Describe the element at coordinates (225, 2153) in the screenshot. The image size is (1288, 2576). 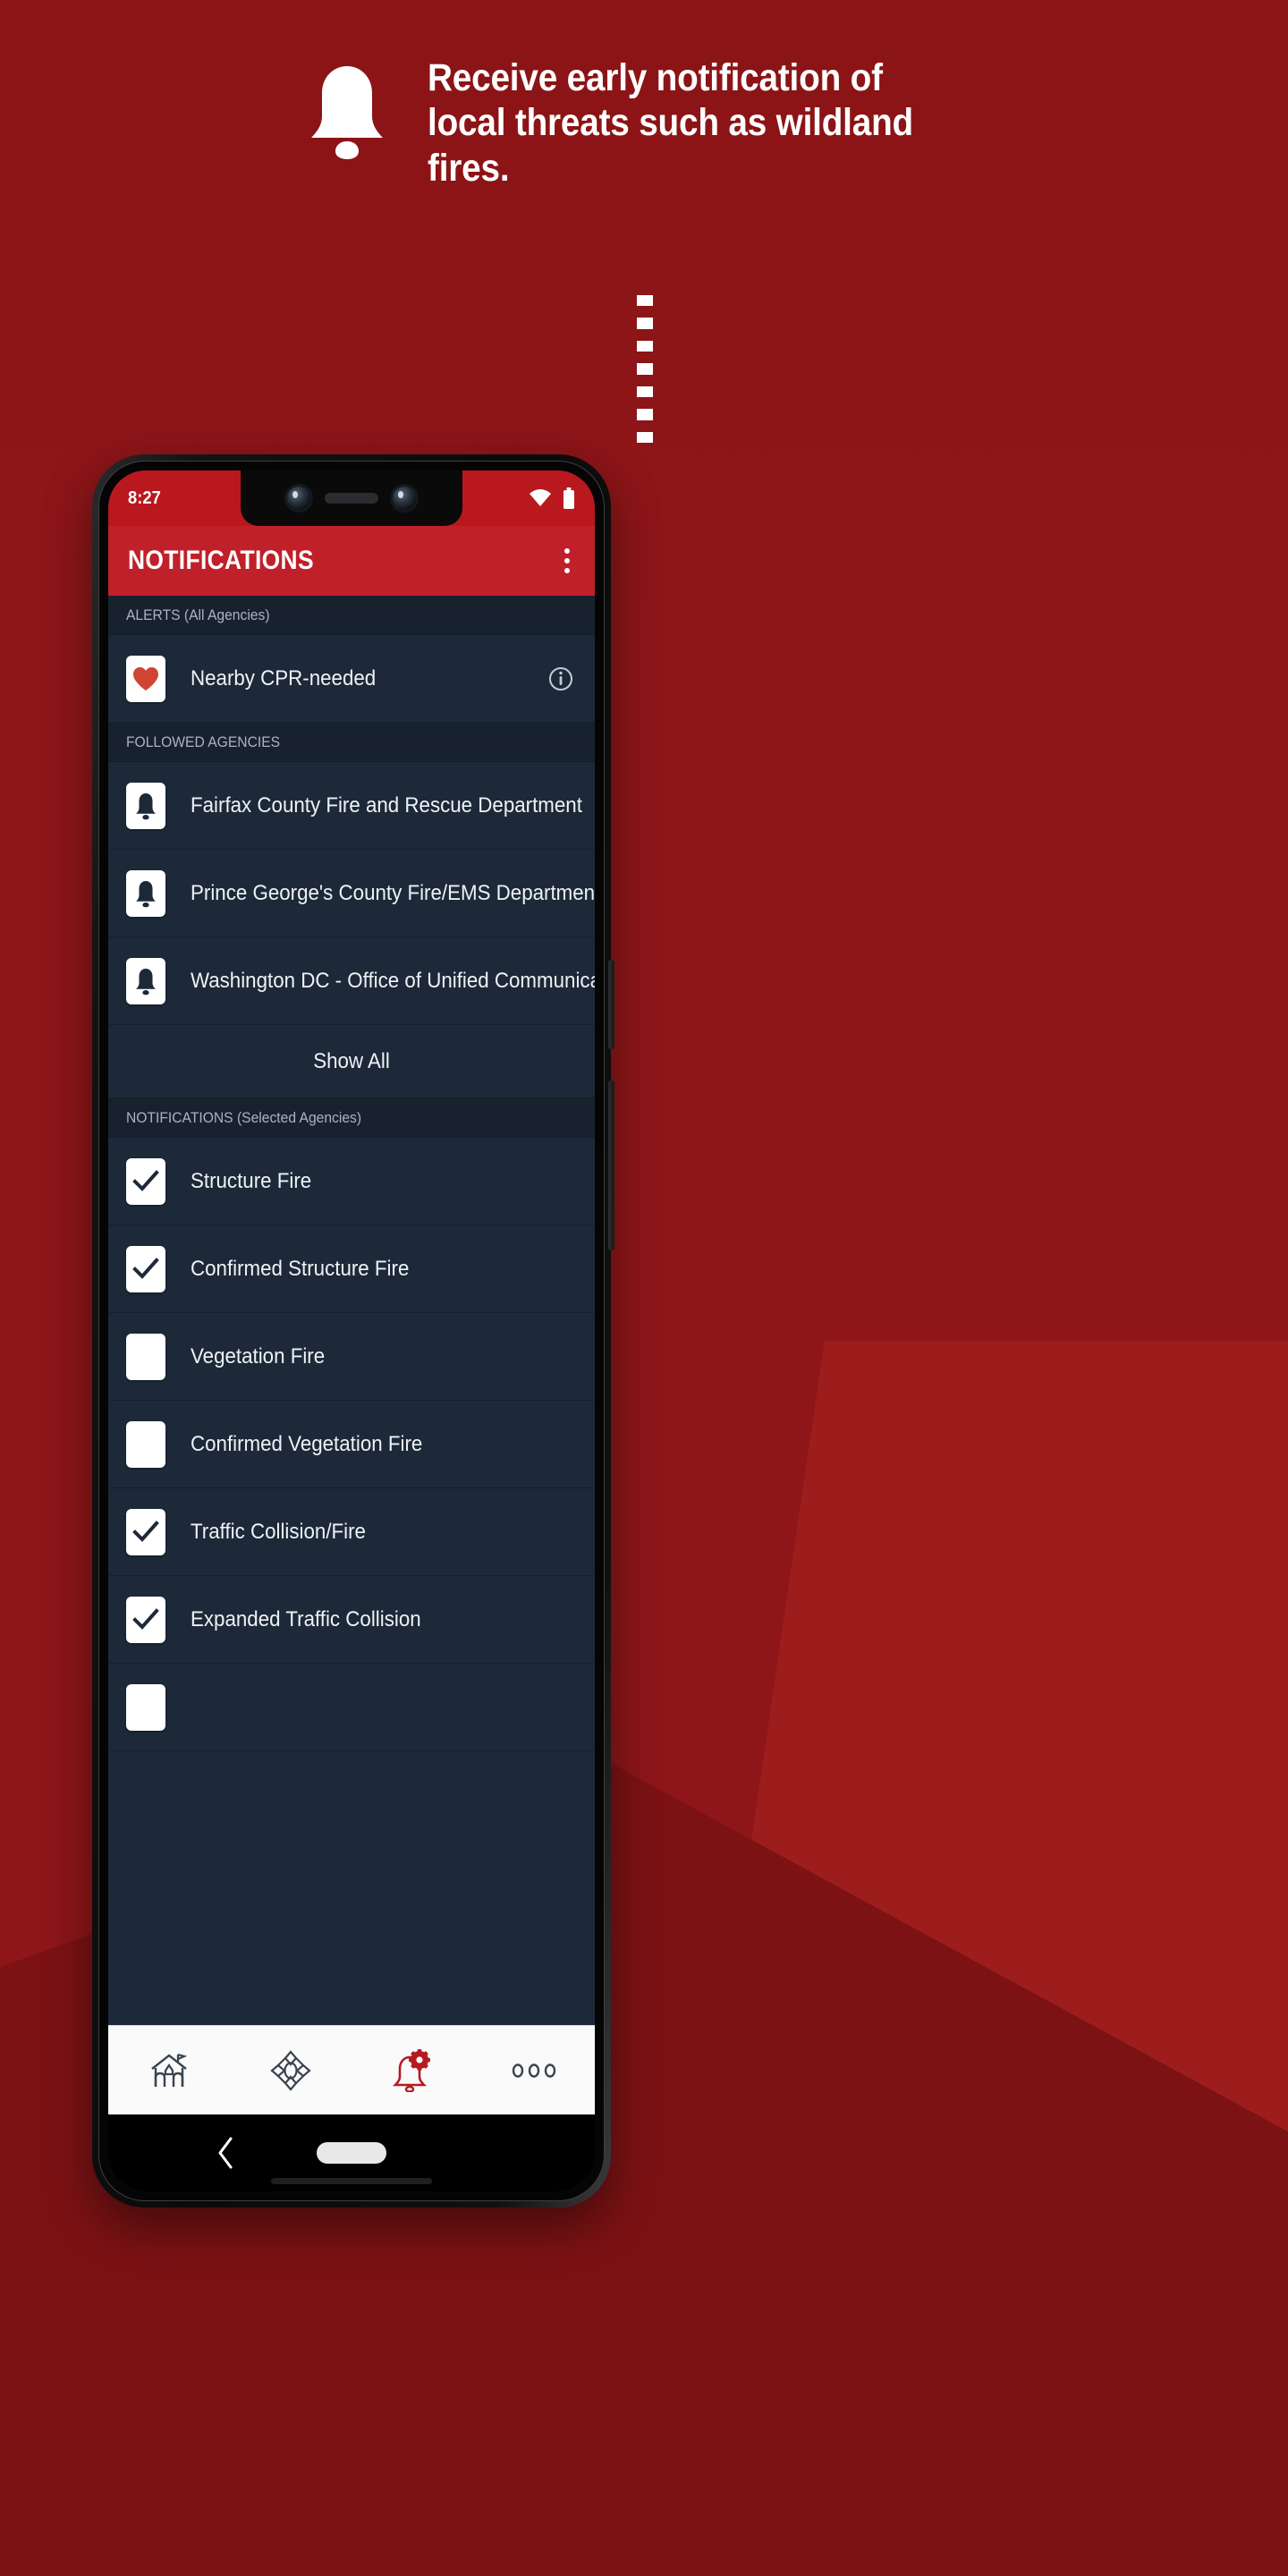
I see `back-chevron-icon` at that location.